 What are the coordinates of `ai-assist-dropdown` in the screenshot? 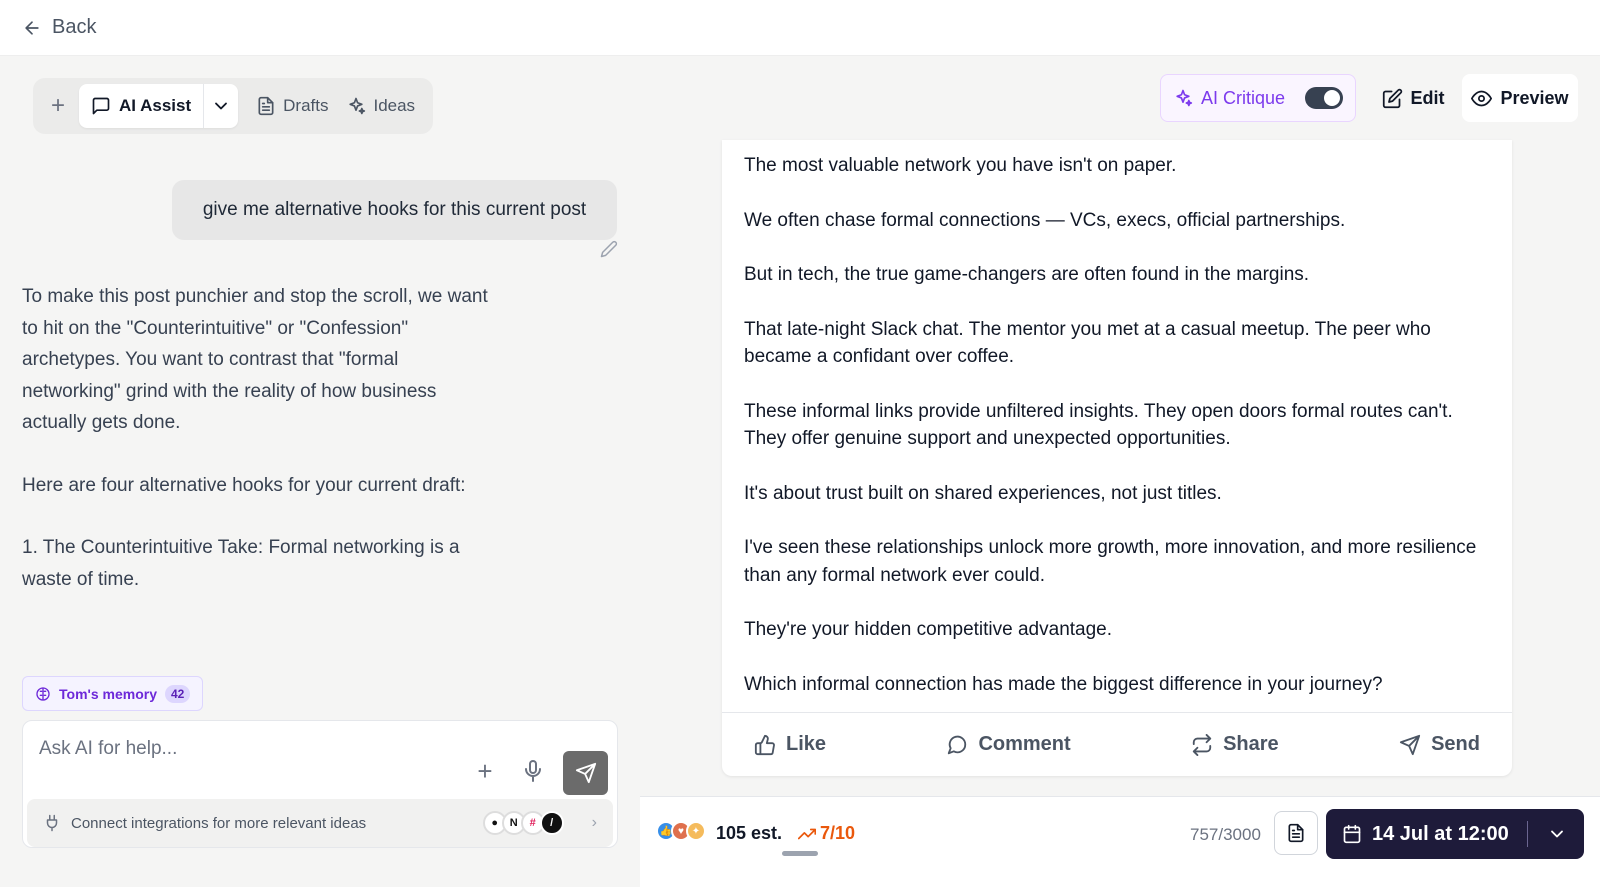 It's located at (221, 106).